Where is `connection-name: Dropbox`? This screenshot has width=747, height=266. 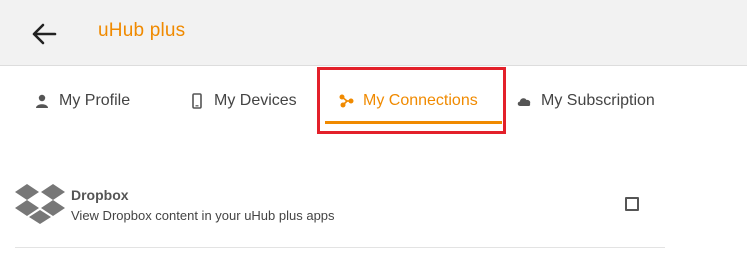
connection-name: Dropbox is located at coordinates (100, 195).